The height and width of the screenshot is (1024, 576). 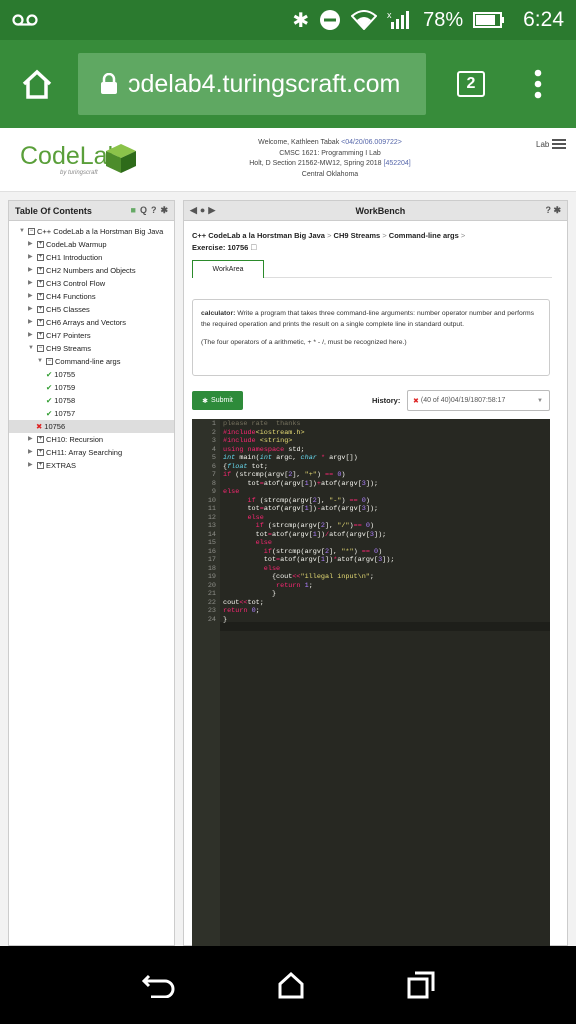 I want to click on toc-item: ▶ + CodeLab Warmup, so click(x=96, y=244).